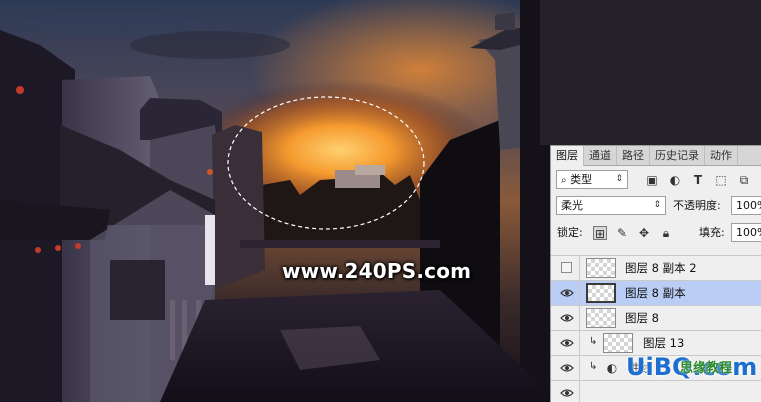  What do you see at coordinates (656, 233) in the screenshot?
I see `lock-row: 锁定: ⊞ ✎ ✥ 🔒︎ 填充: 100%` at bounding box center [656, 233].